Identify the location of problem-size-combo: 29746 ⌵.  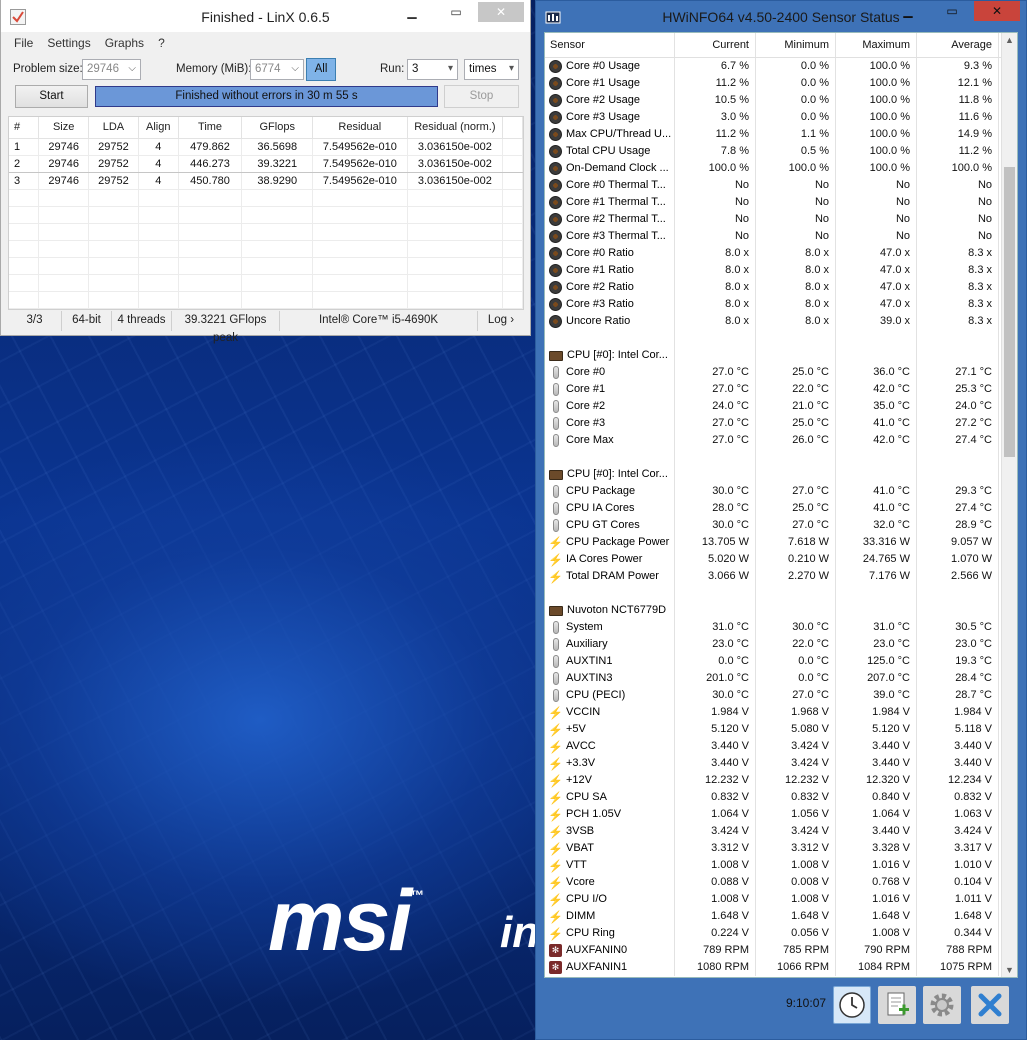
(111, 69).